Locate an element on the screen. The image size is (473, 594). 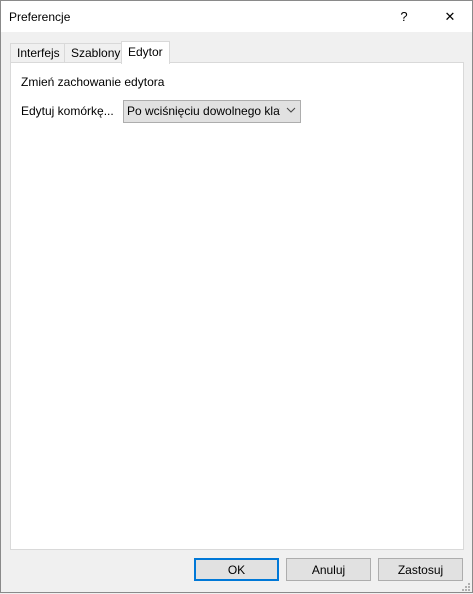
ok-button: OK is located at coordinates (236, 569).